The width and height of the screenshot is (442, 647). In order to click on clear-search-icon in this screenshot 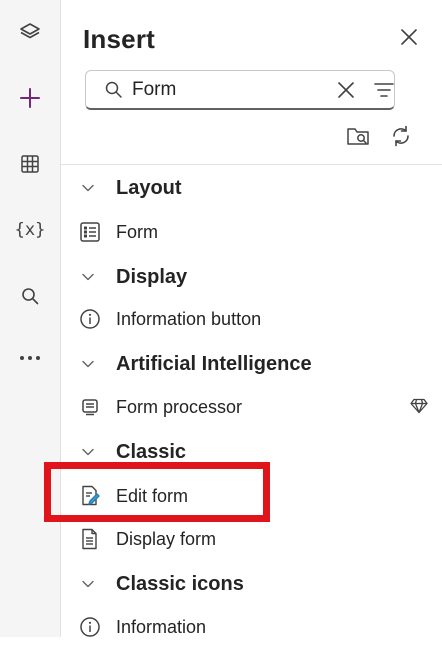, I will do `click(346, 92)`.